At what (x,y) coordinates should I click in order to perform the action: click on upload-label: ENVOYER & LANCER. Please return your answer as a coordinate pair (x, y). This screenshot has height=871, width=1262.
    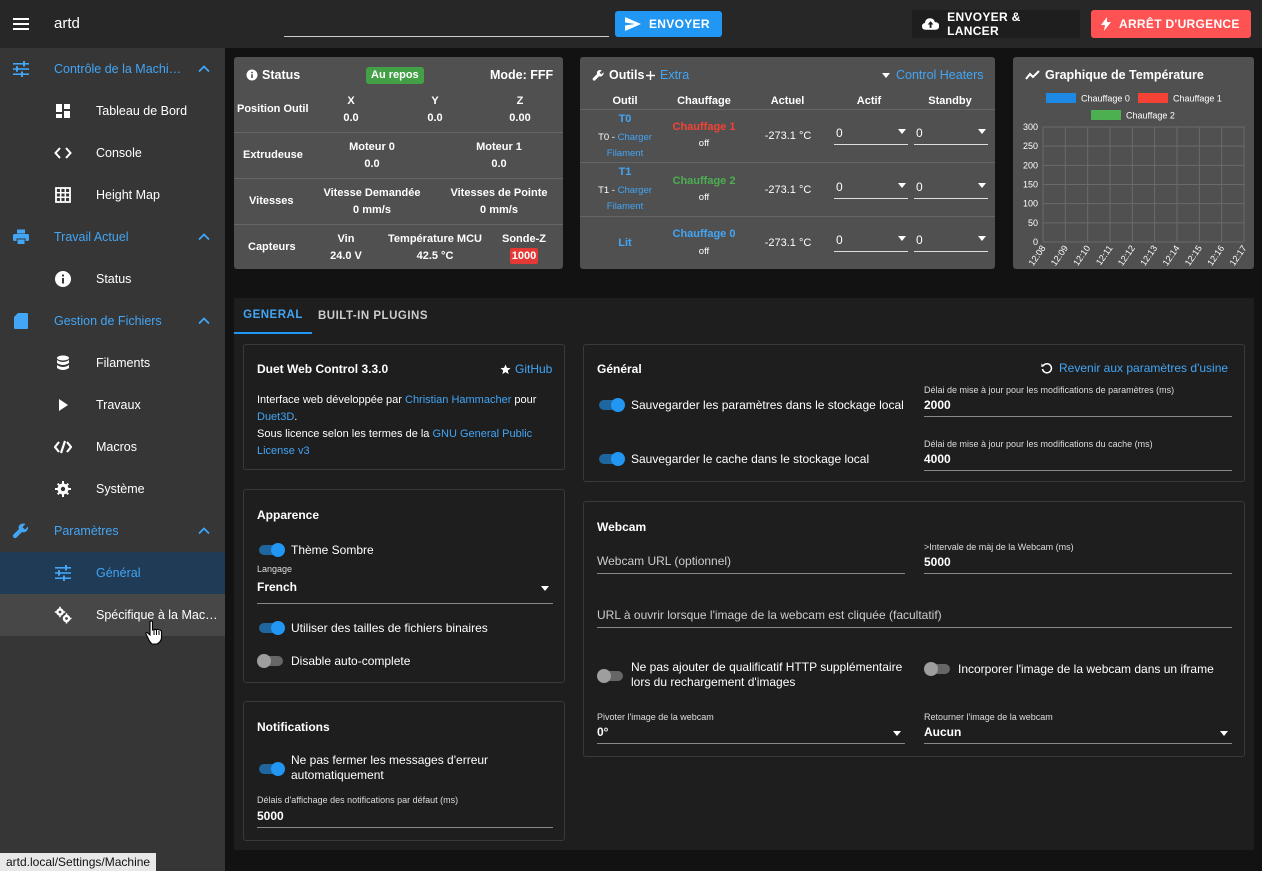
    Looking at the image, I should click on (984, 24).